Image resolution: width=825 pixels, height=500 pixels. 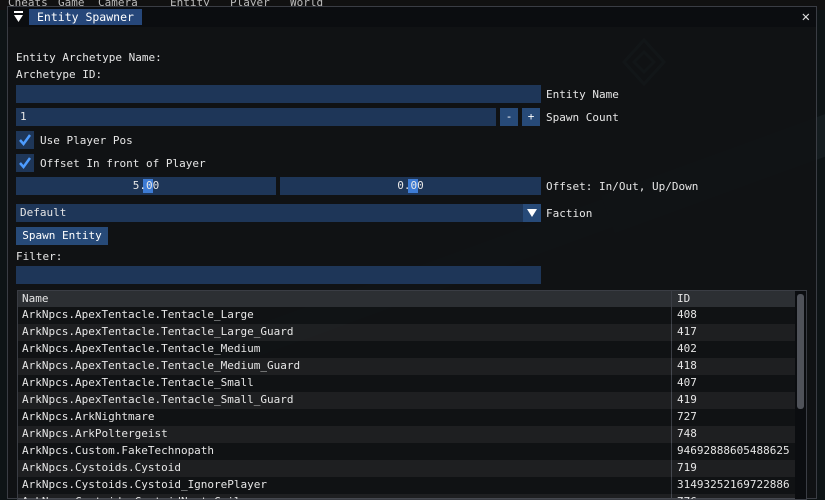 I want to click on row-entity-name: ArkNpcs.Custom.FakeTechnopath, so click(x=118, y=450).